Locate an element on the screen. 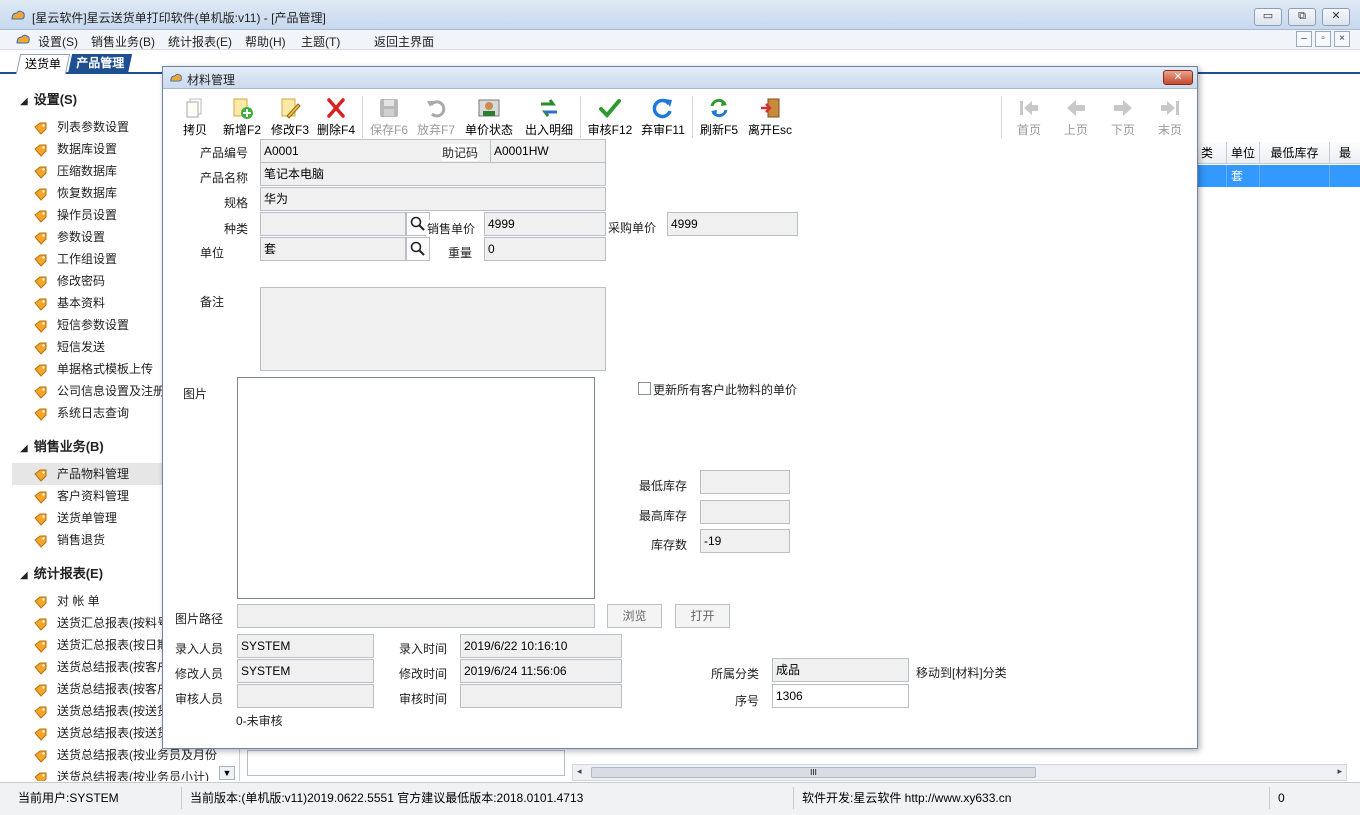 This screenshot has width=1360, height=815. sidebar-scroll-down-button: ▼ is located at coordinates (227, 773).